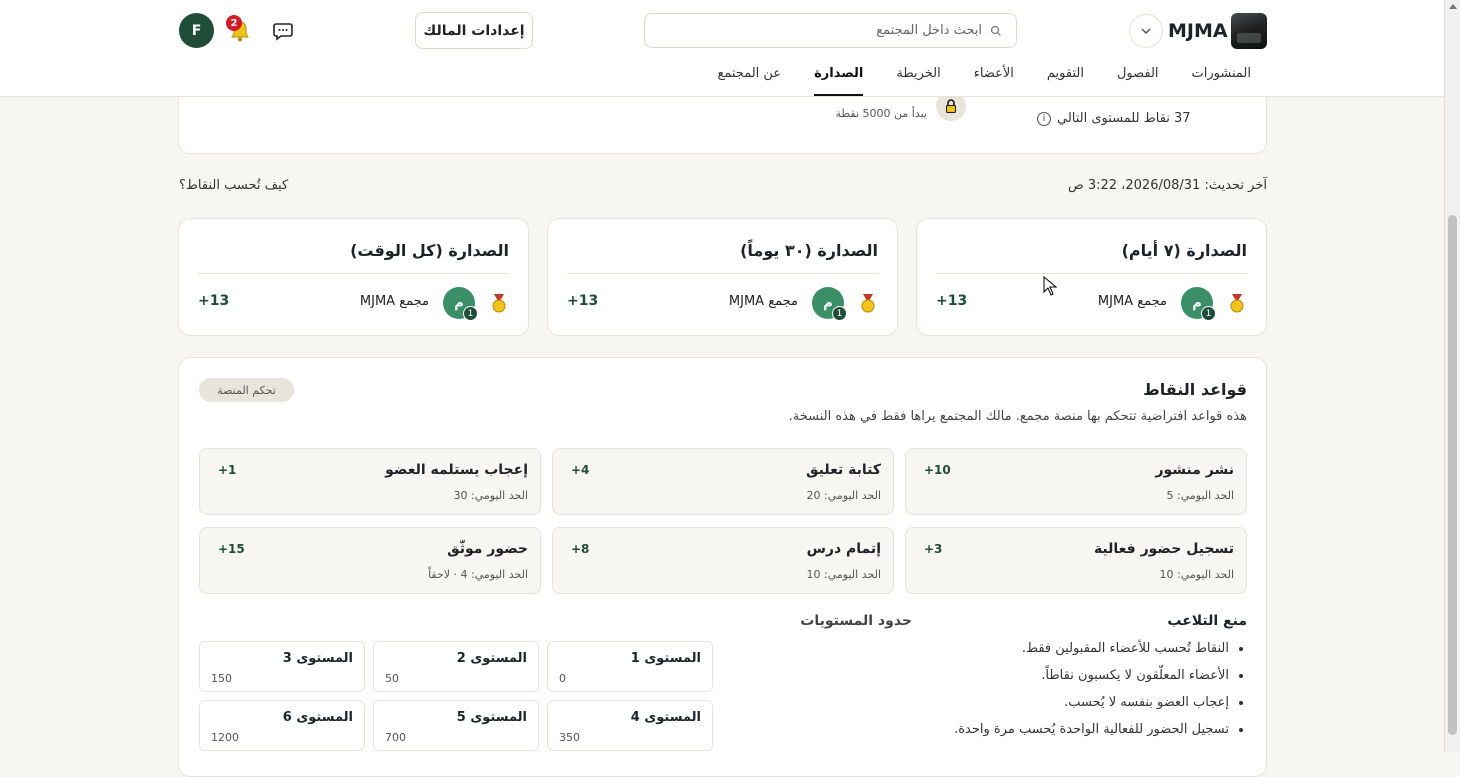 The height and width of the screenshot is (777, 1460). What do you see at coordinates (1249, 31) in the screenshot?
I see `community-logo` at bounding box center [1249, 31].